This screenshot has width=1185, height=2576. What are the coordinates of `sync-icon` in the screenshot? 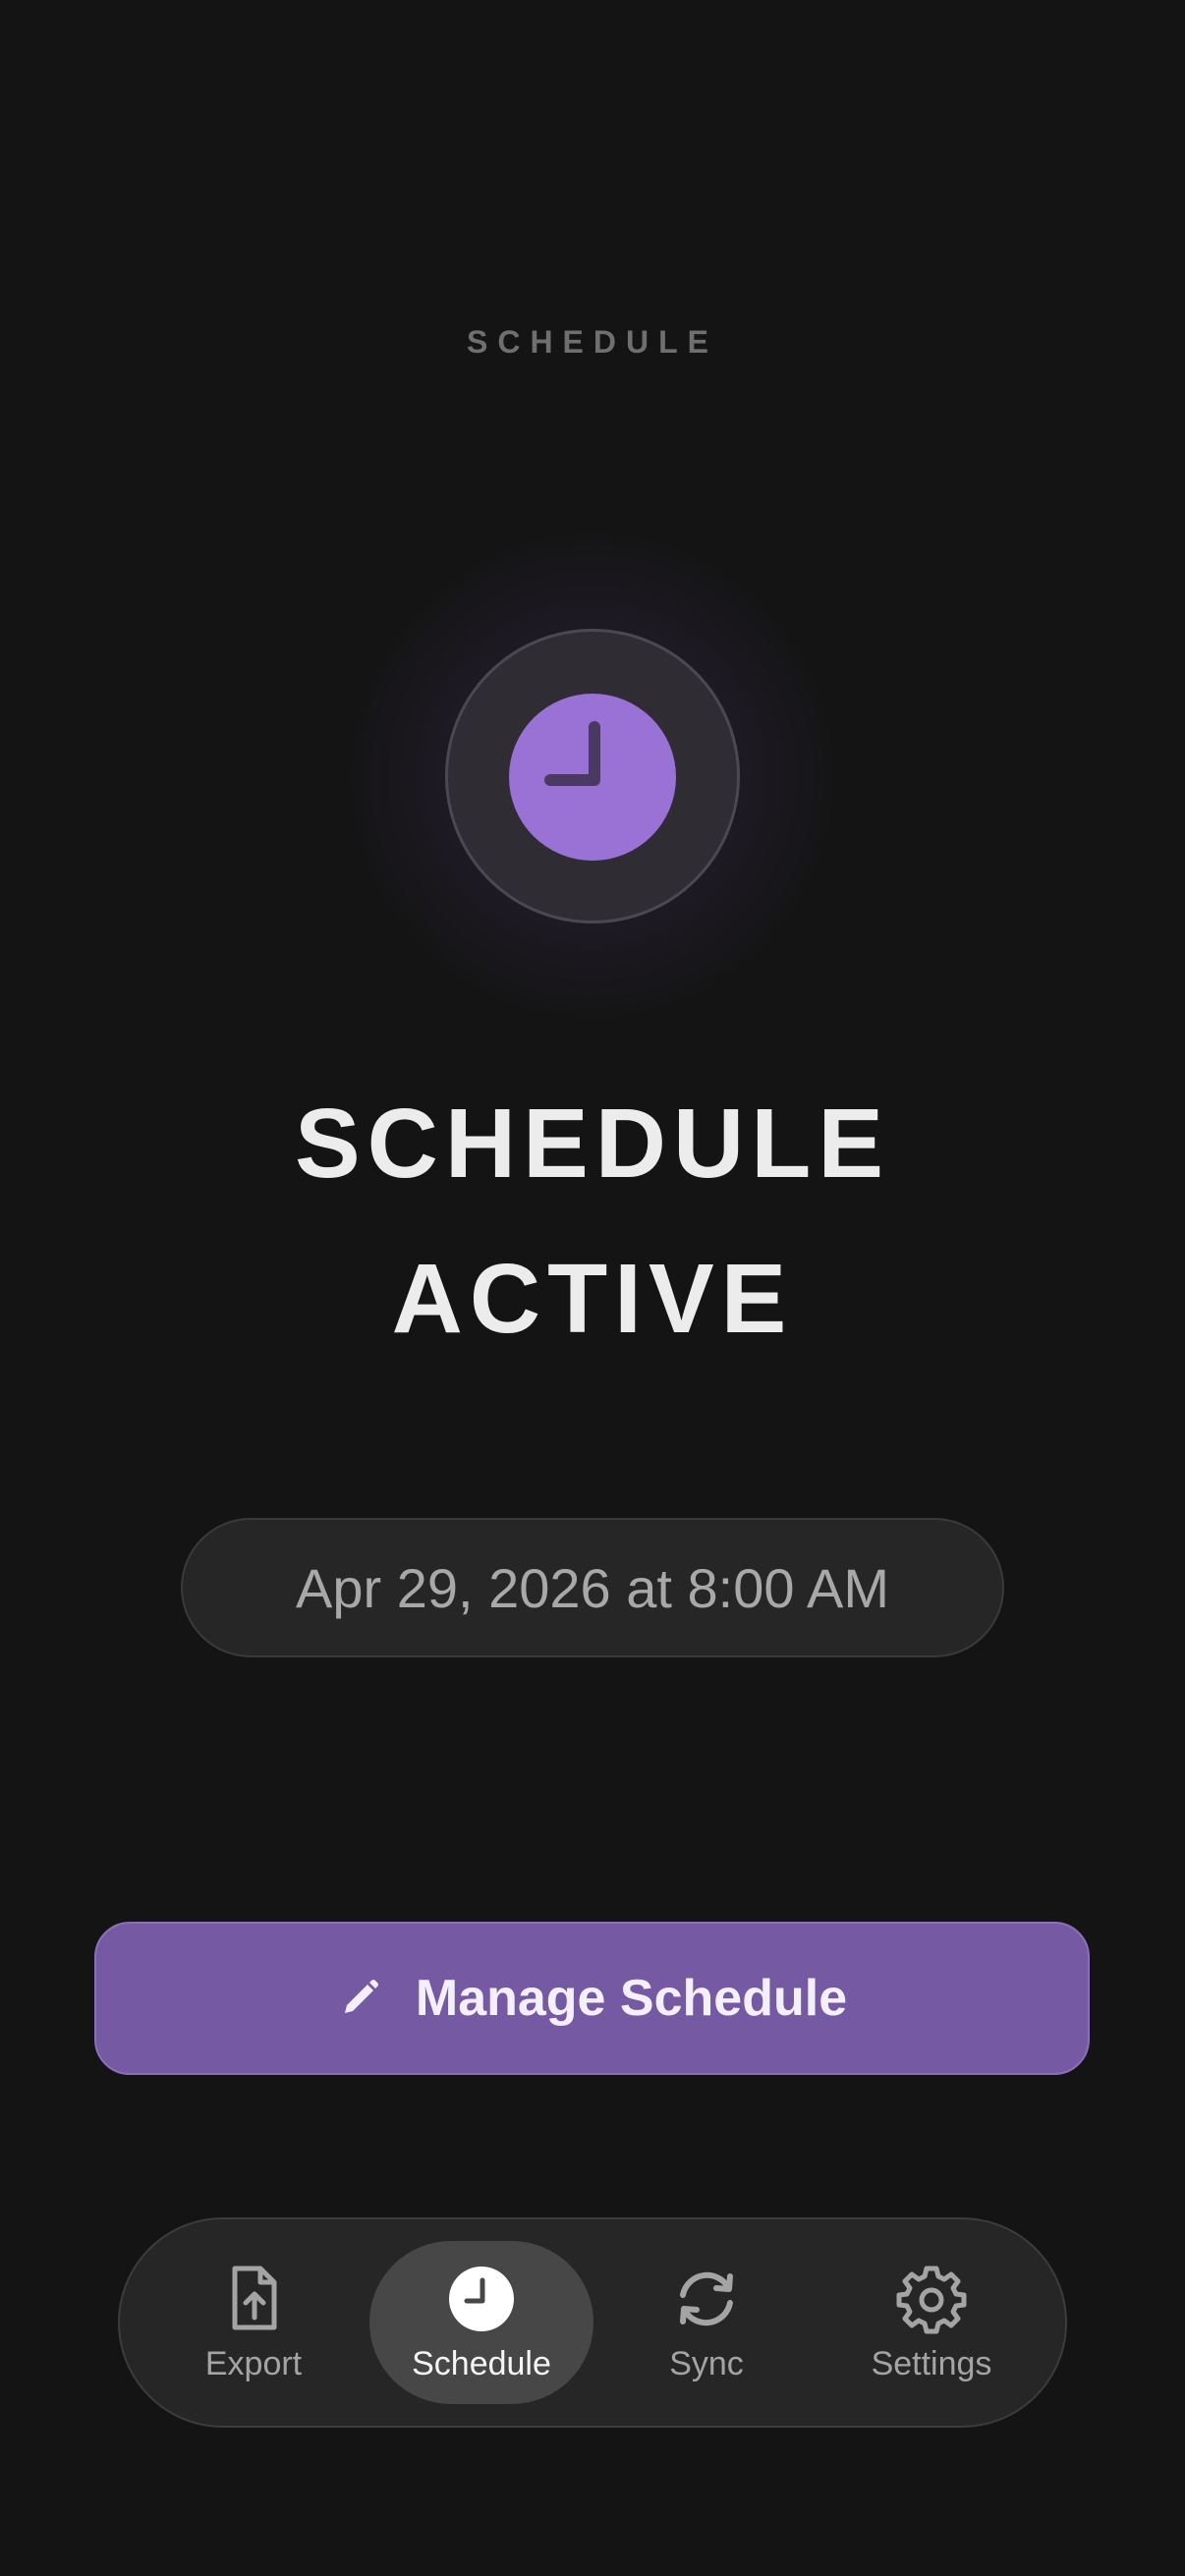 It's located at (707, 2298).